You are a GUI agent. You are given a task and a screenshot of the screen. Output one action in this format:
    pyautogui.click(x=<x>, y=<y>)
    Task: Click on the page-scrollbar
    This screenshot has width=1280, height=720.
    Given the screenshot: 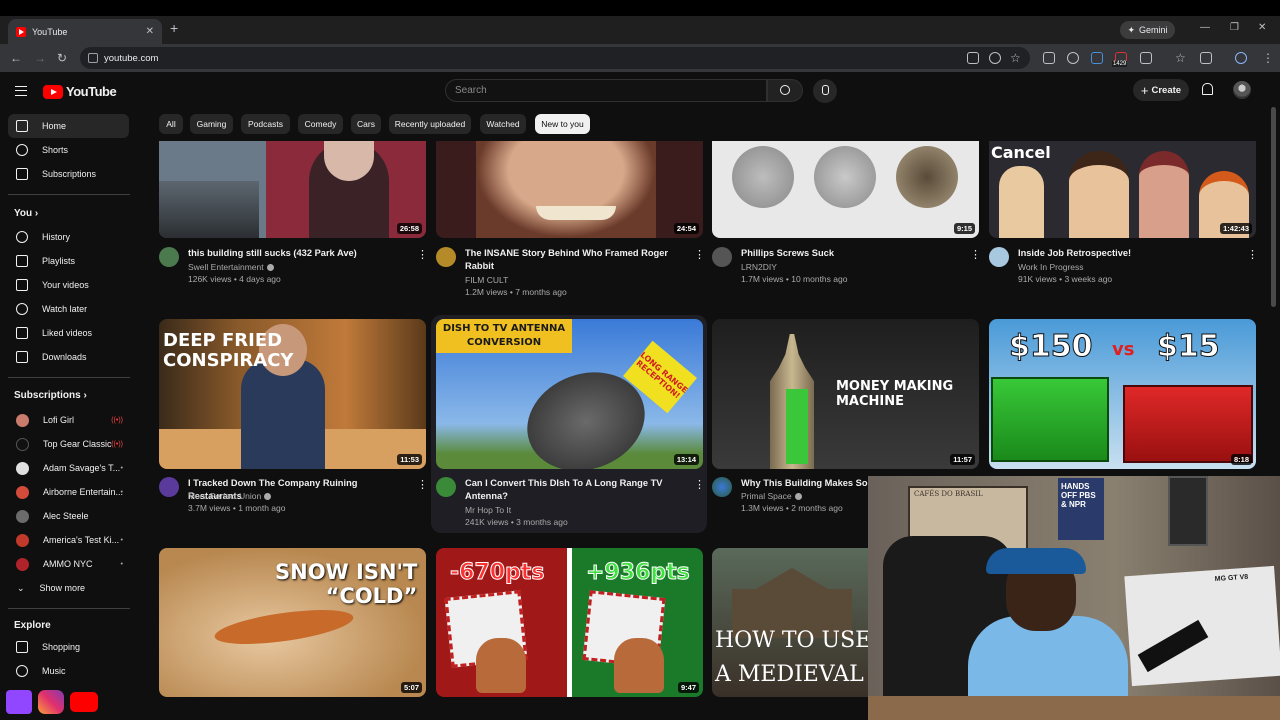 What is the action you would take?
    pyautogui.click(x=1273, y=207)
    